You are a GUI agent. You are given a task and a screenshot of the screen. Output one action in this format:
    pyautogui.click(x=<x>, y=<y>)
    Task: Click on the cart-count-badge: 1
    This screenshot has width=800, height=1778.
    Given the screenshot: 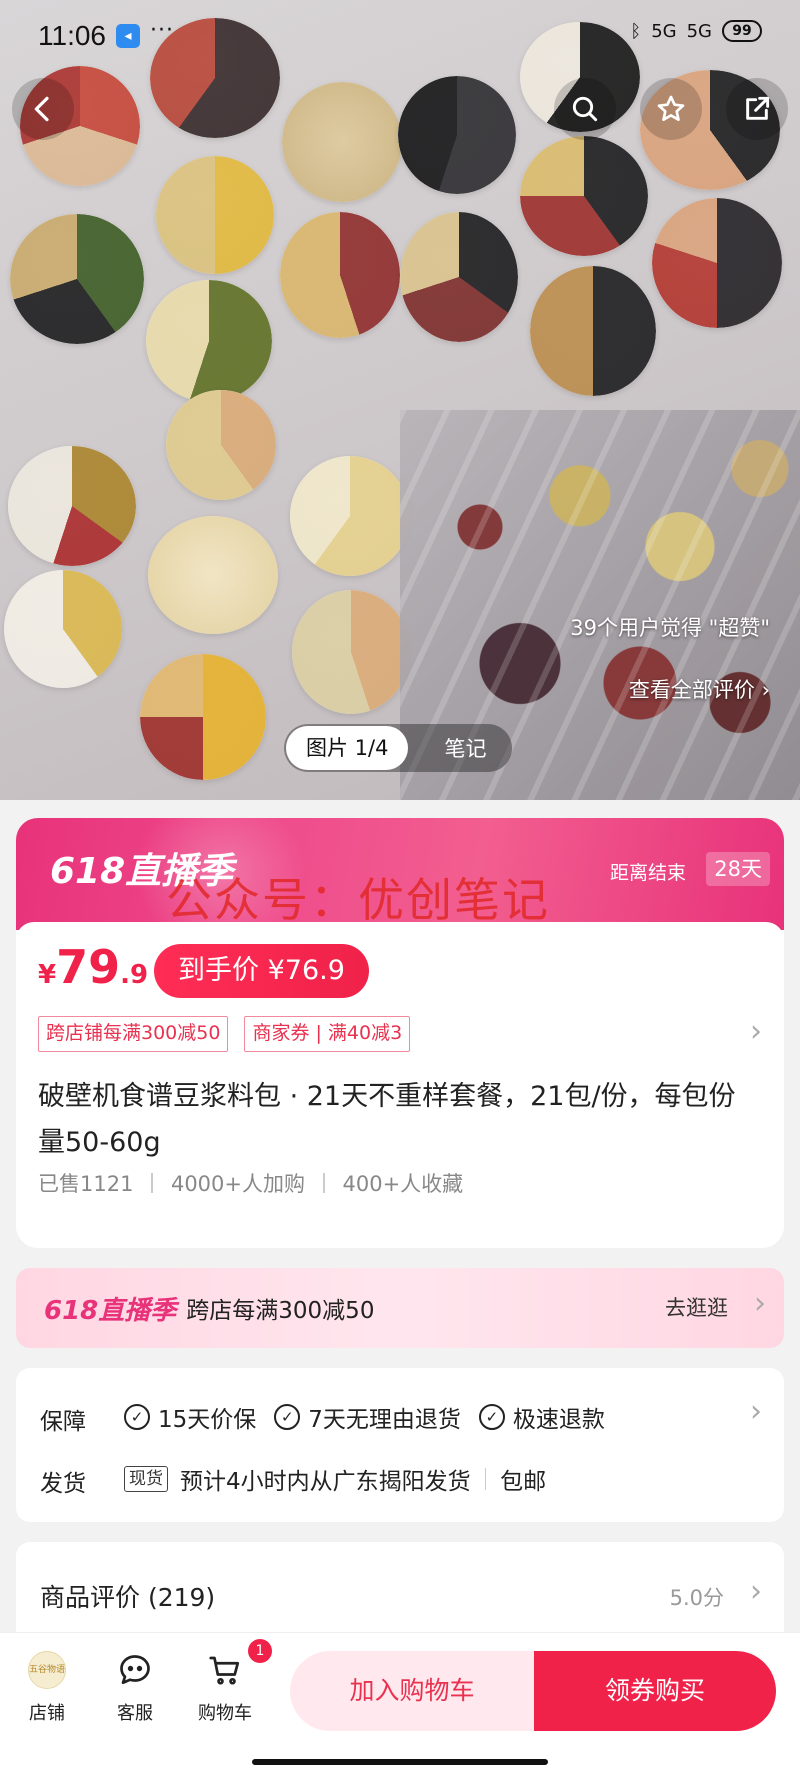 What is the action you would take?
    pyautogui.click(x=260, y=1651)
    